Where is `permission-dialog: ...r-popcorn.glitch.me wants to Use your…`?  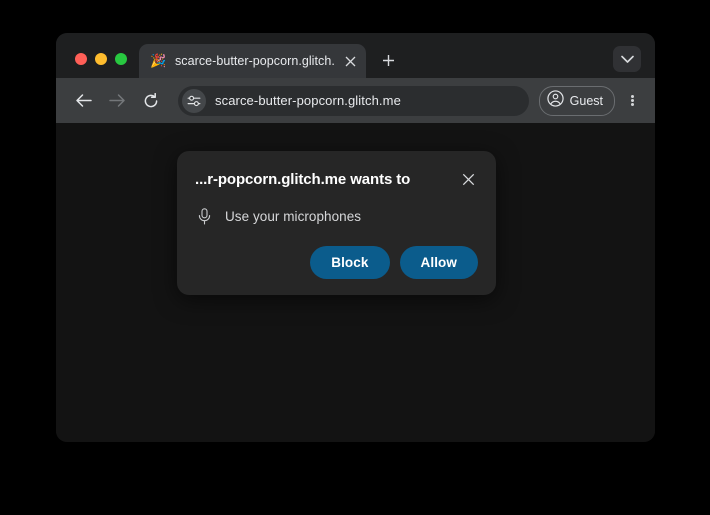 permission-dialog: ...r-popcorn.glitch.me wants to Use your… is located at coordinates (336, 223).